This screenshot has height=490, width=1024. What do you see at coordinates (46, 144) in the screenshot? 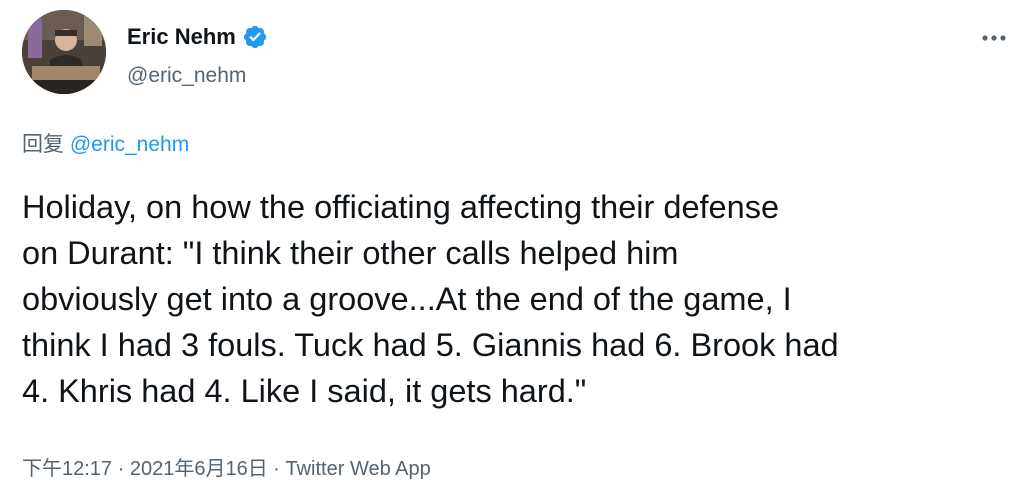
I see `reply-prefix: 回复` at bounding box center [46, 144].